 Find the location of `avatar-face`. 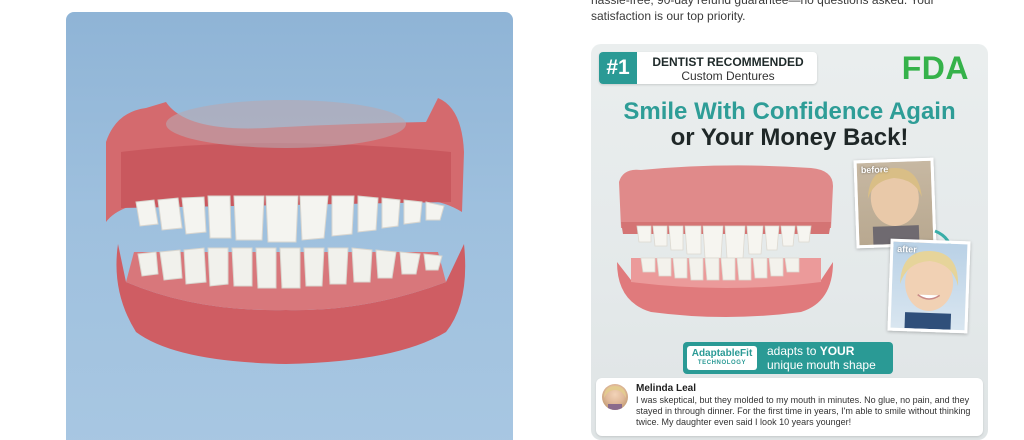

avatar-face is located at coordinates (615, 398).